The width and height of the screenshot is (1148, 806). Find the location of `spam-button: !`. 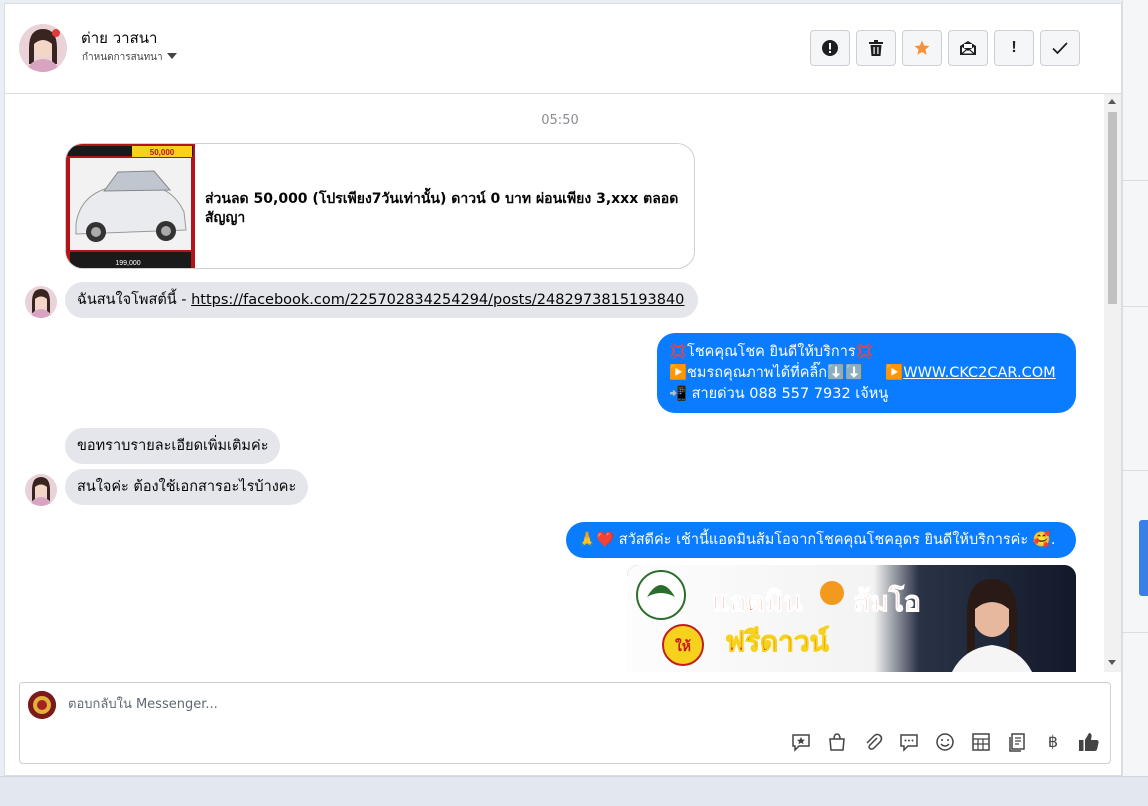

spam-button: ! is located at coordinates (1014, 48).